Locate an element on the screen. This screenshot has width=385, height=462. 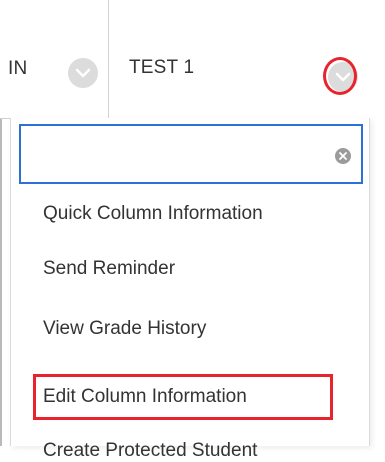
highlight-circle is located at coordinates (340, 76).